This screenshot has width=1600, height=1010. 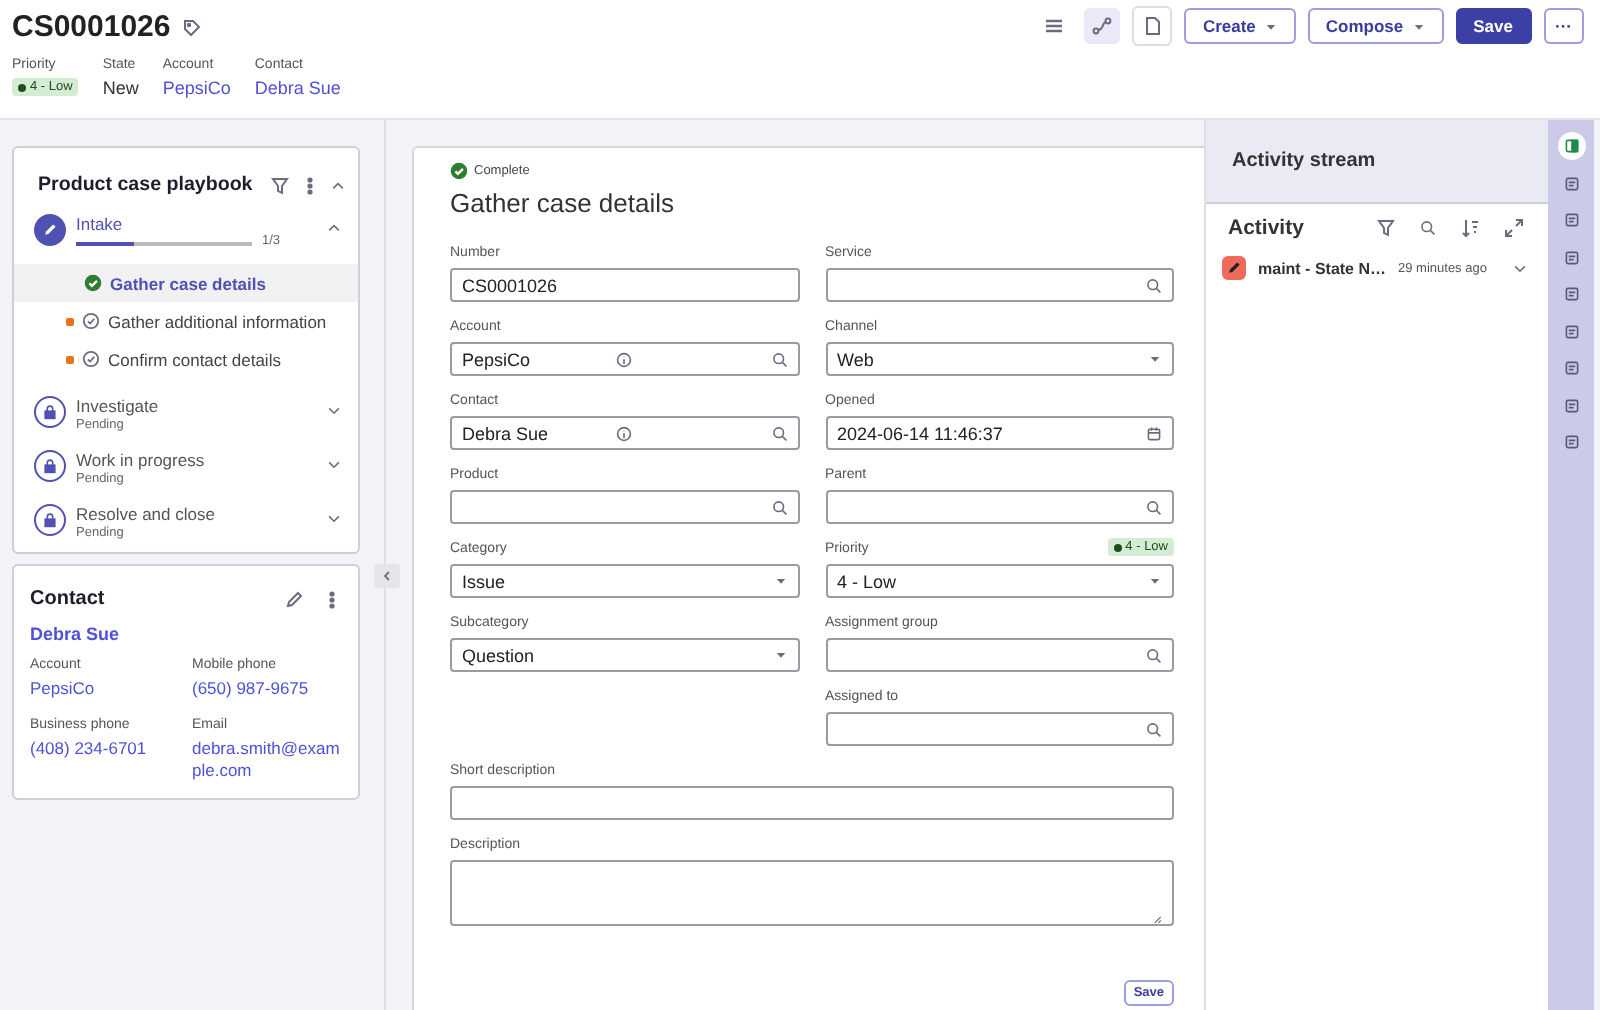 I want to click on stage-name: Resolve and close, so click(x=196, y=514).